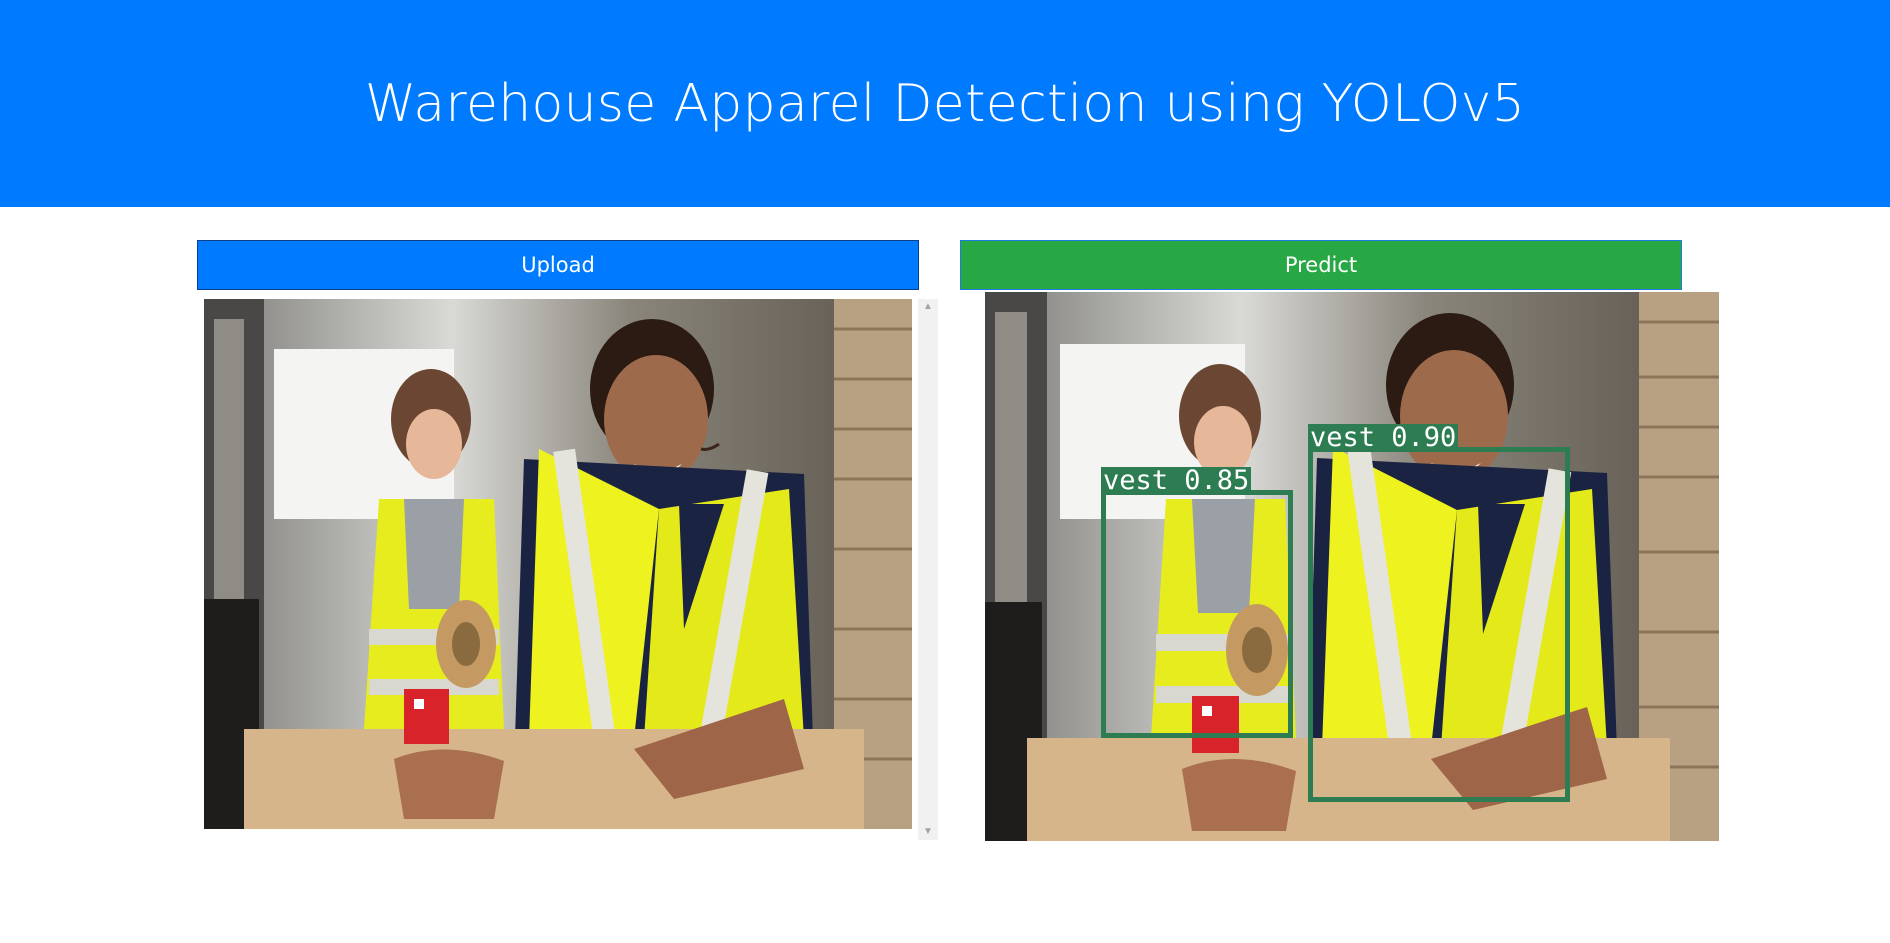 This screenshot has width=1890, height=943. I want to click on page-title: Warehouse Apparel Detection using YOLOv5, so click(945, 103).